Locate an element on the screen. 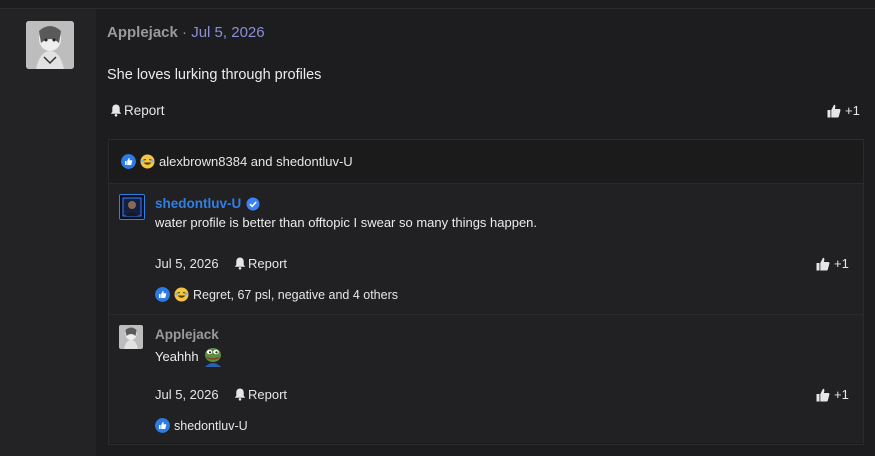 This screenshot has height=456, width=875. reply-author: shedontluv-U is located at coordinates (207, 203).